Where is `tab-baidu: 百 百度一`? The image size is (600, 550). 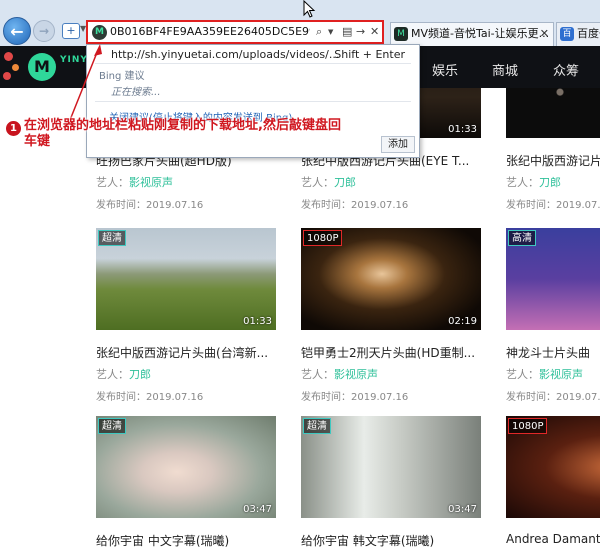 tab-baidu: 百 百度一 is located at coordinates (578, 34).